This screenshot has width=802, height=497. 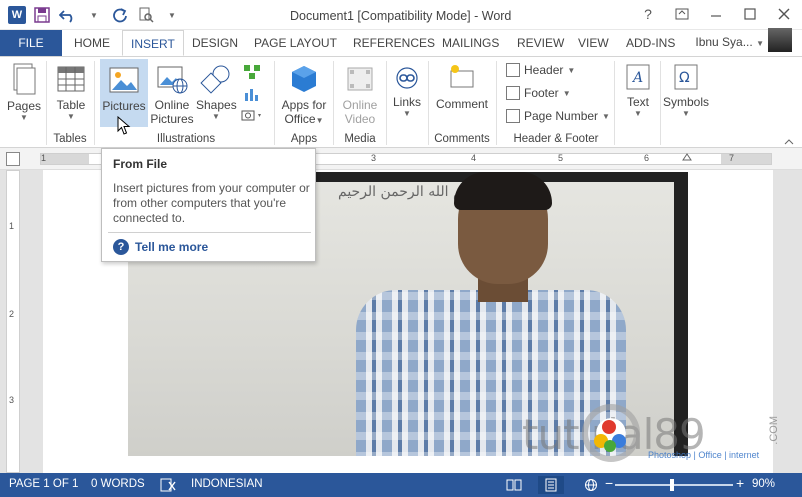 What do you see at coordinates (71, 105) in the screenshot?
I see `table-label: Table` at bounding box center [71, 105].